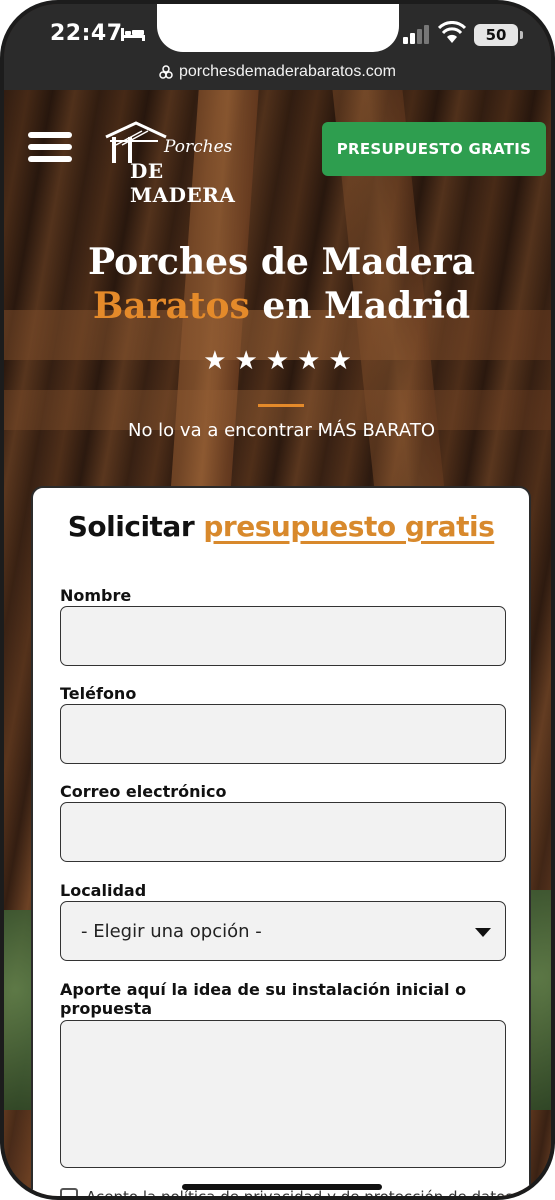 The height and width of the screenshot is (1200, 555). Describe the element at coordinates (135, 526) in the screenshot. I see `form-title-prefix: Solicitar` at that location.